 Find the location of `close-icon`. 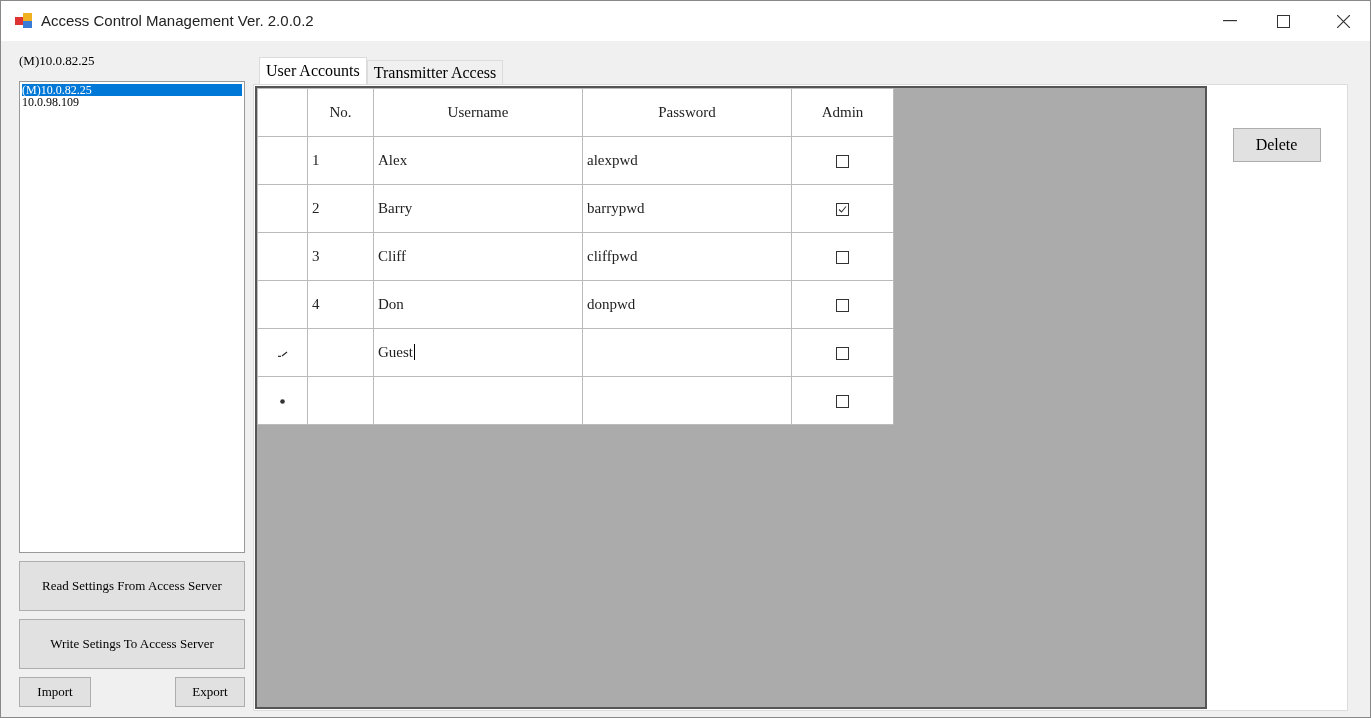

close-icon is located at coordinates (1343, 21).